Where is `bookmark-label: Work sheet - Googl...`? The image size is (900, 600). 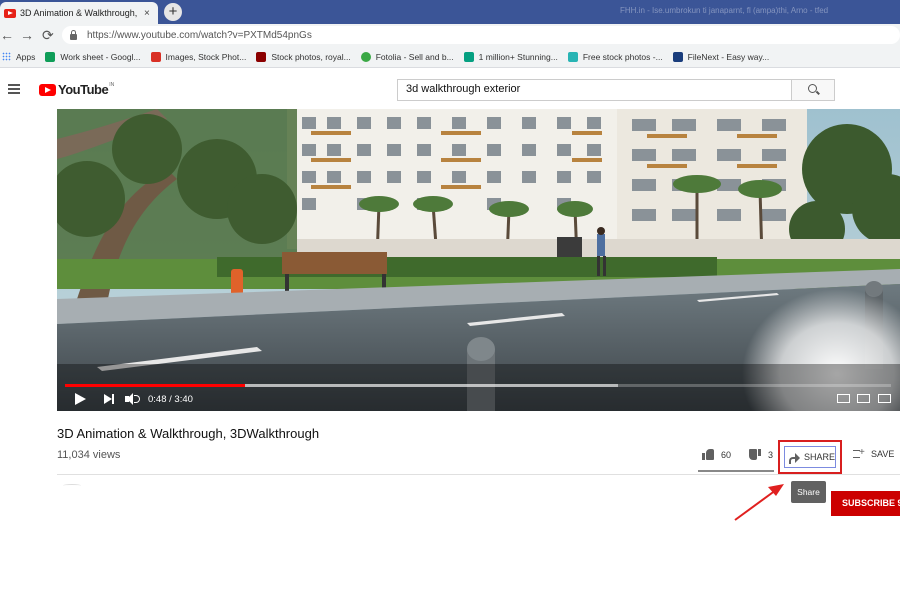 bookmark-label: Work sheet - Googl... is located at coordinates (100, 56).